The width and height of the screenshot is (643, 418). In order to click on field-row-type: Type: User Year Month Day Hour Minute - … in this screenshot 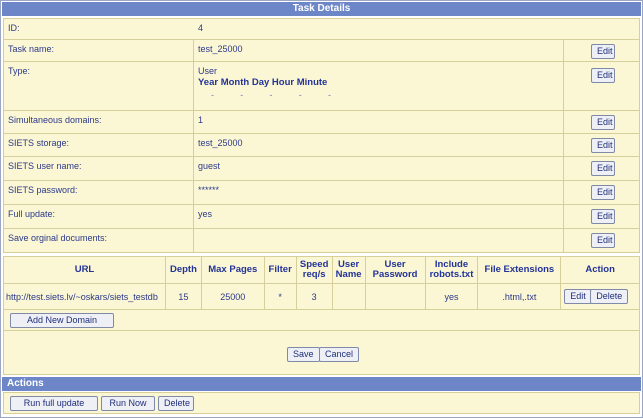, I will do `click(321, 86)`.